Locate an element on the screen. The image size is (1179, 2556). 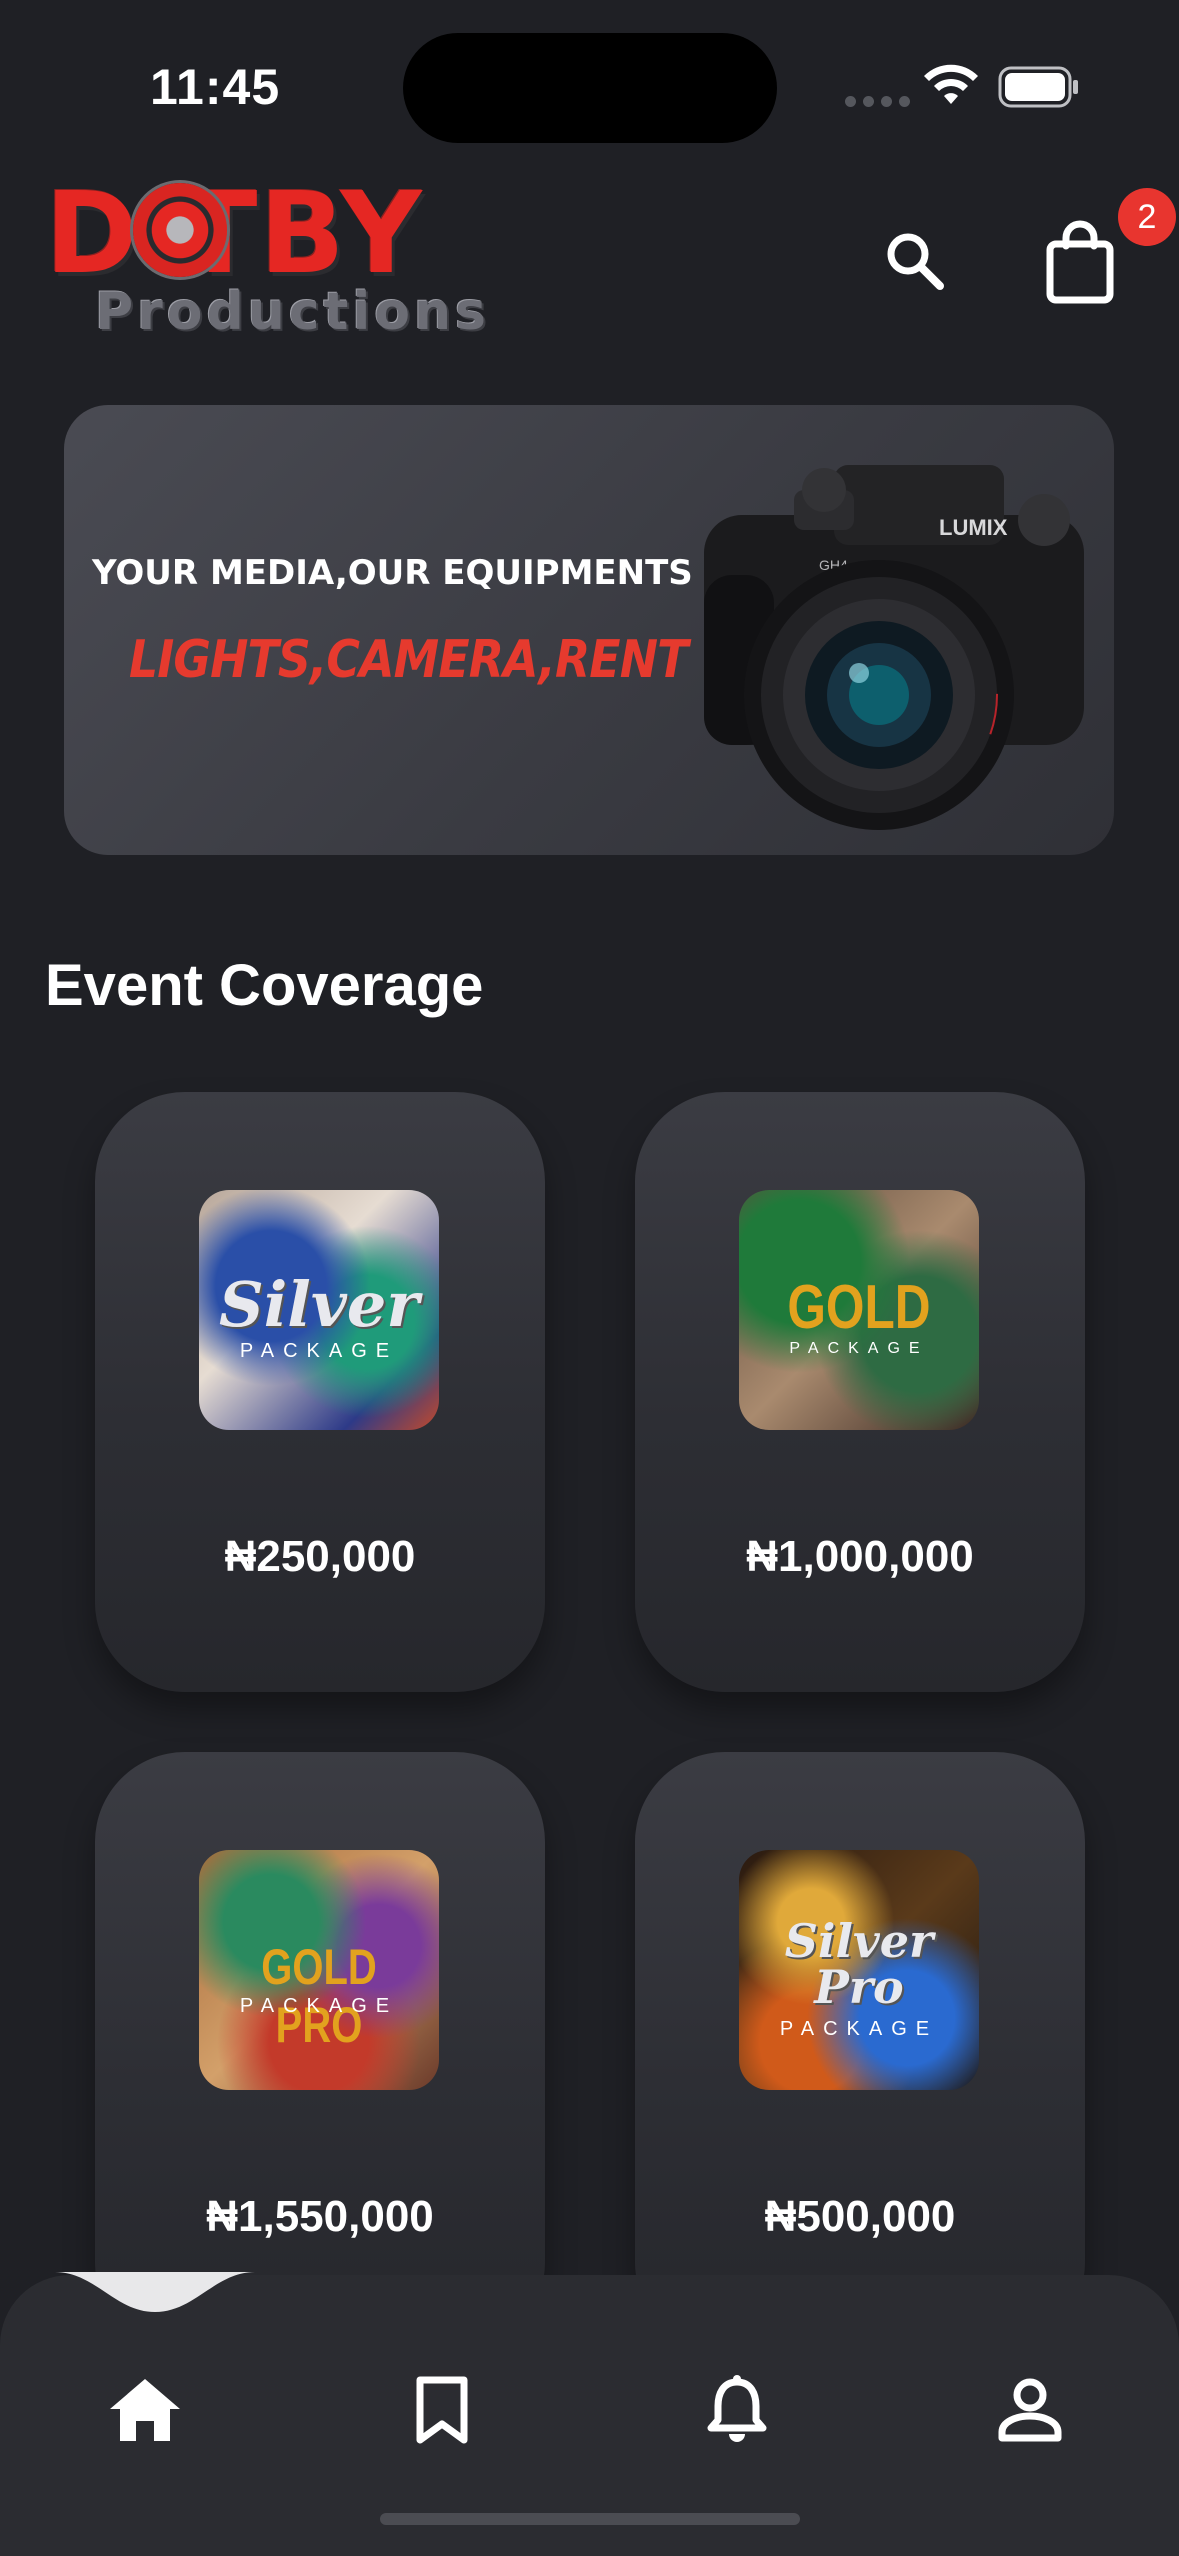
brand-logo: D TBY Productions is located at coordinates (265, 258).